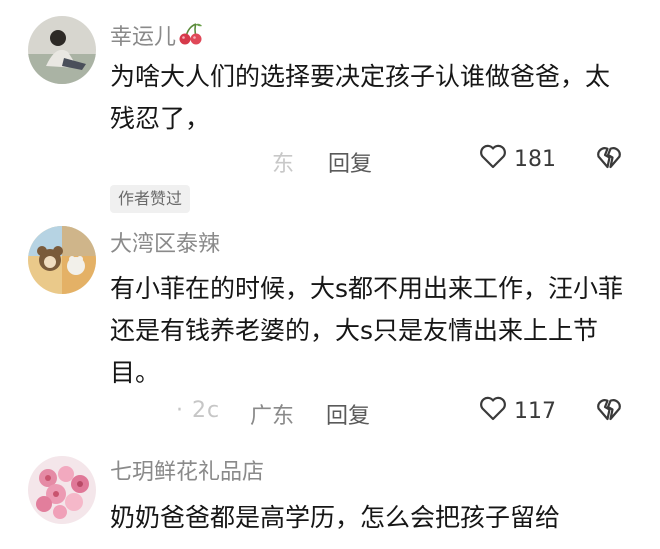  Describe the element at coordinates (187, 473) in the screenshot. I see `username: 七玥鲜花礼品店` at that location.